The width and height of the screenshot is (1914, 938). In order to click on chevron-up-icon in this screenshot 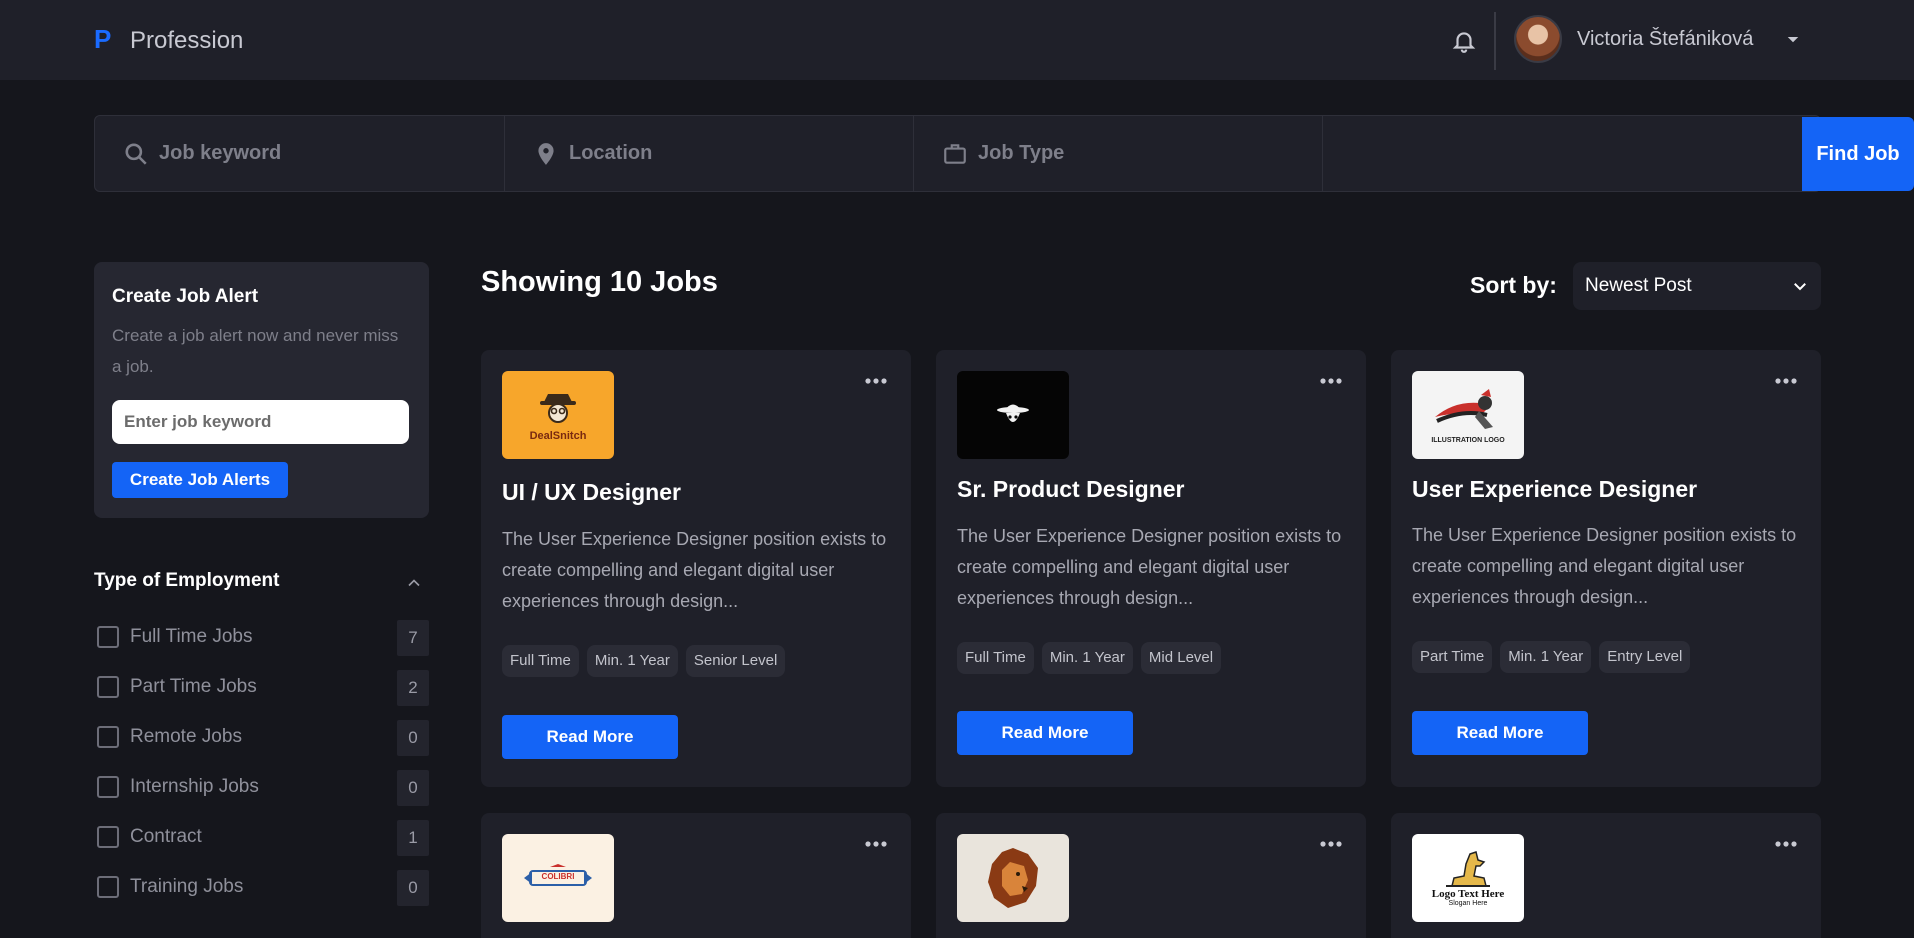, I will do `click(414, 583)`.